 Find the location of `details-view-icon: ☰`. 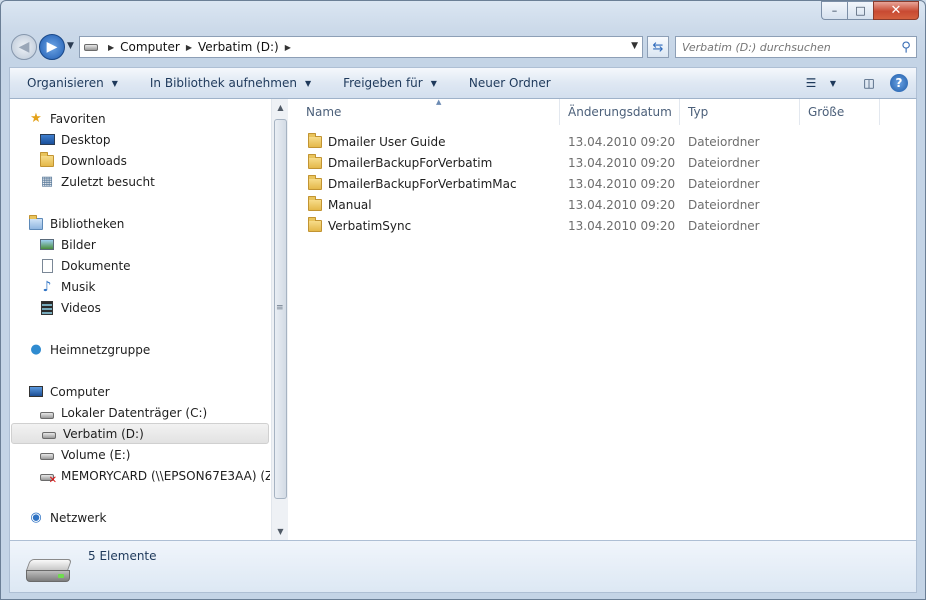

details-view-icon: ☰ is located at coordinates (811, 83).